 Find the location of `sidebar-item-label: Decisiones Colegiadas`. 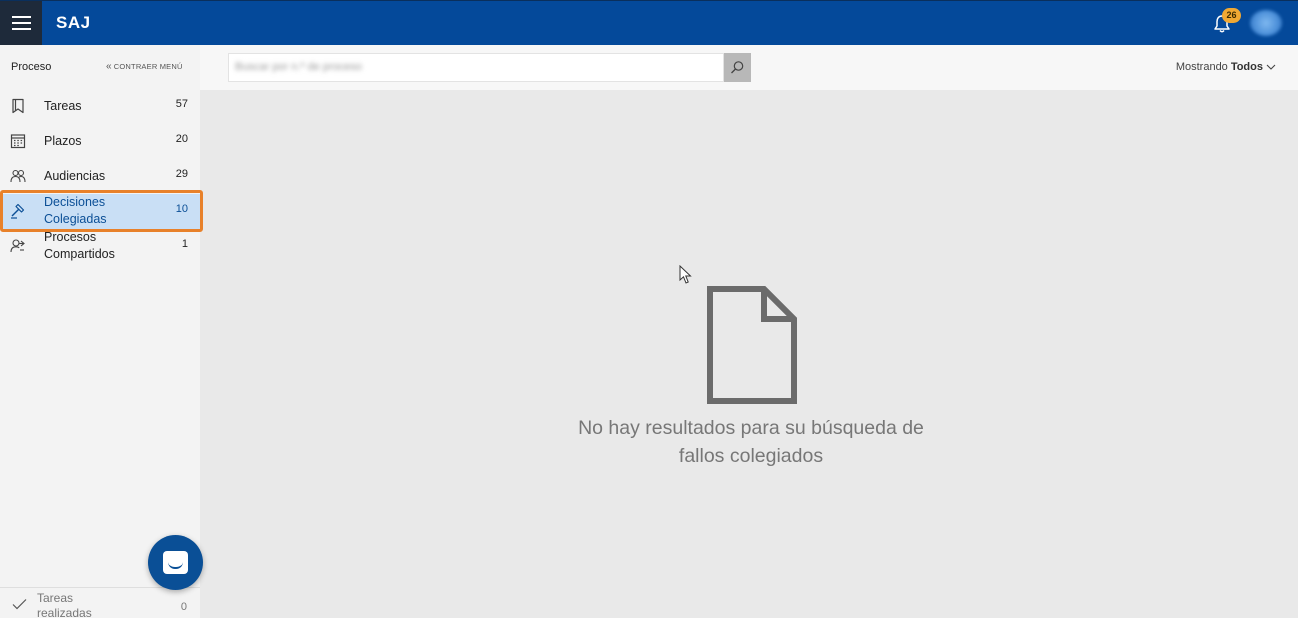

sidebar-item-label: Decisiones Colegiadas is located at coordinates (75, 210).